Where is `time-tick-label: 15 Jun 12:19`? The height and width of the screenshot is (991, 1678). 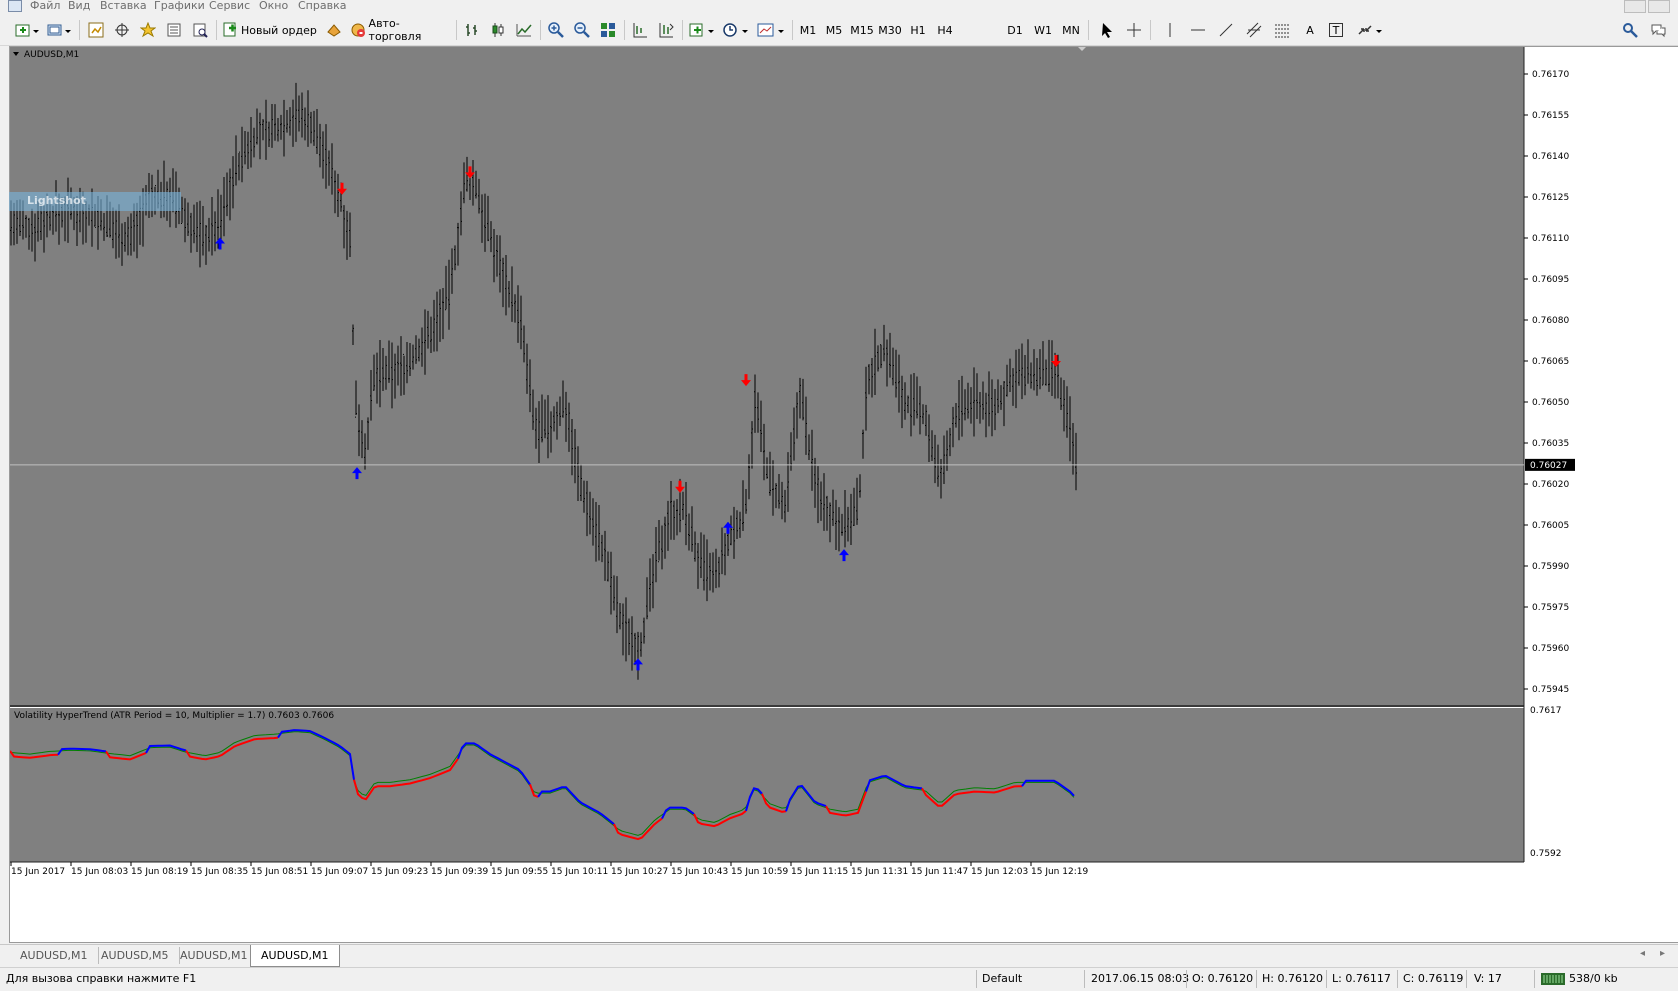
time-tick-label: 15 Jun 12:19 is located at coordinates (1059, 872).